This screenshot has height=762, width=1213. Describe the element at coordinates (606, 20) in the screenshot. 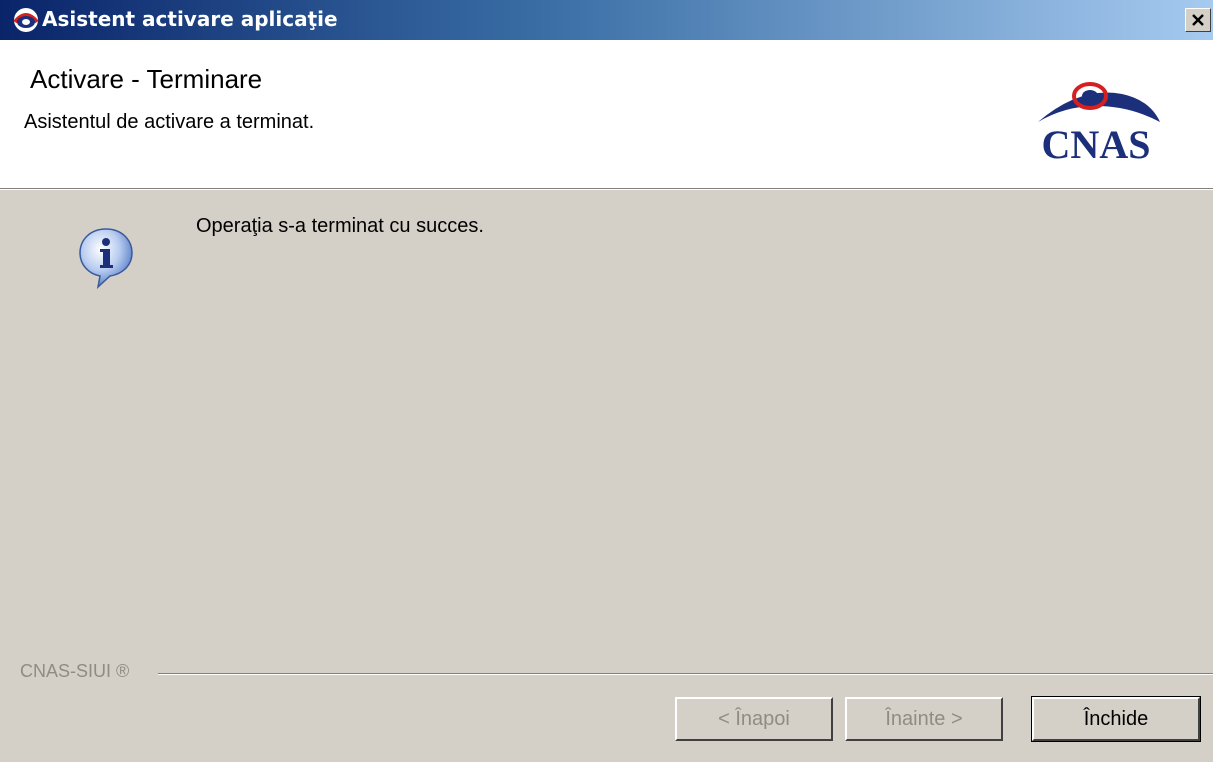

I see `title-bar: Asistent activare aplicaţie` at that location.